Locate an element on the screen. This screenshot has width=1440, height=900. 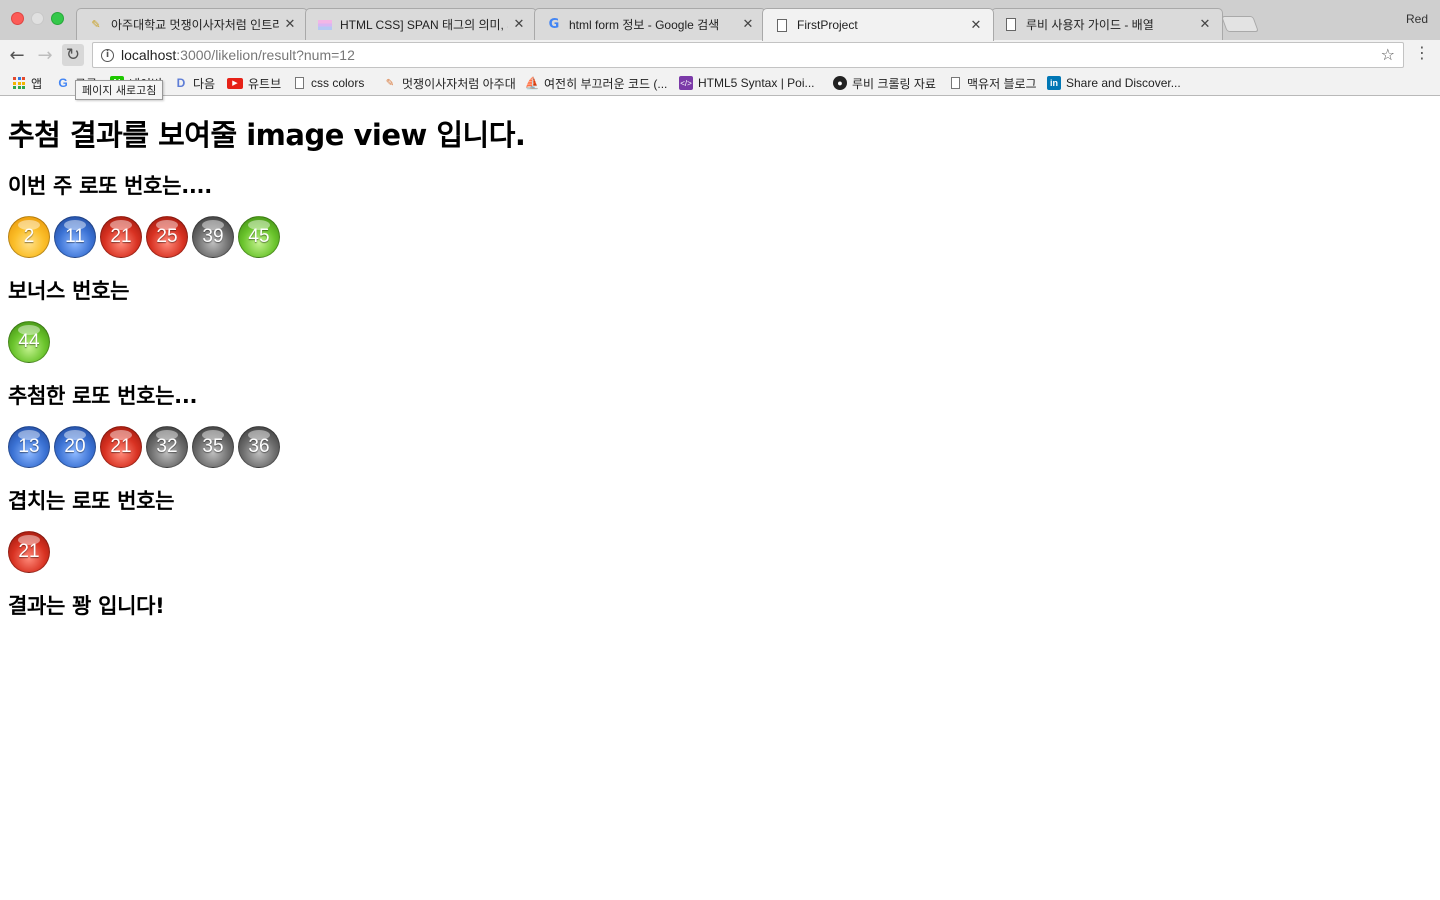
reload-tooltip: 페이지 새로고침 is located at coordinates (119, 90).